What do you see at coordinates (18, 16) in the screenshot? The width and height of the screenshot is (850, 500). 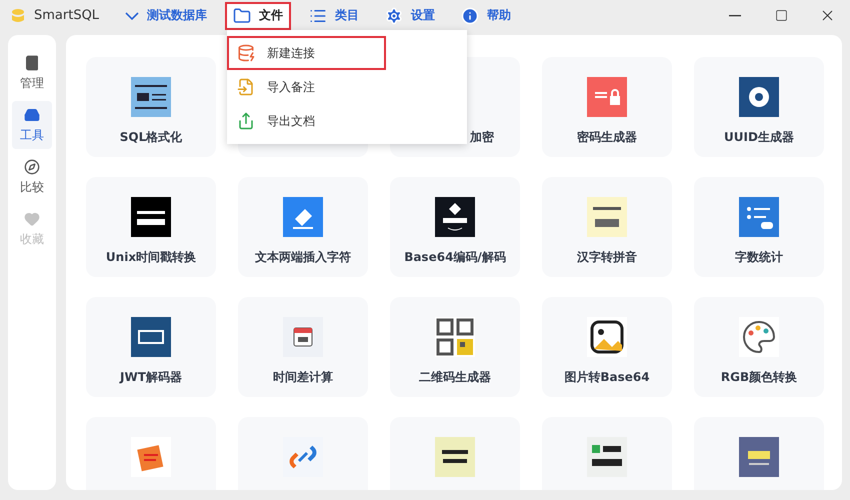 I see `logo-icon` at bounding box center [18, 16].